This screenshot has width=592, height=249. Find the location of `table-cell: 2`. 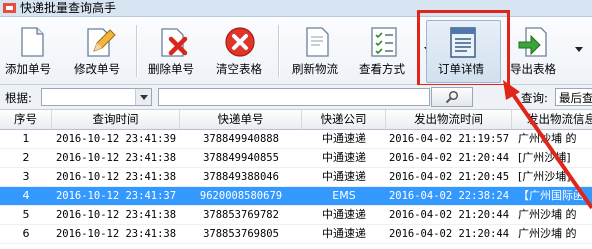

table-cell: 2 is located at coordinates (26, 157).